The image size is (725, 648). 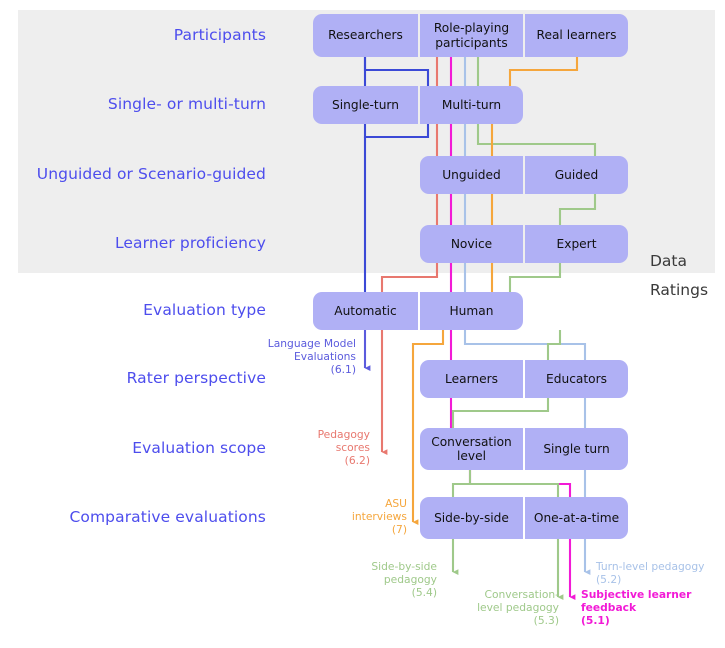 I want to click on flow-green-conv-sbs, so click(x=461, y=483).